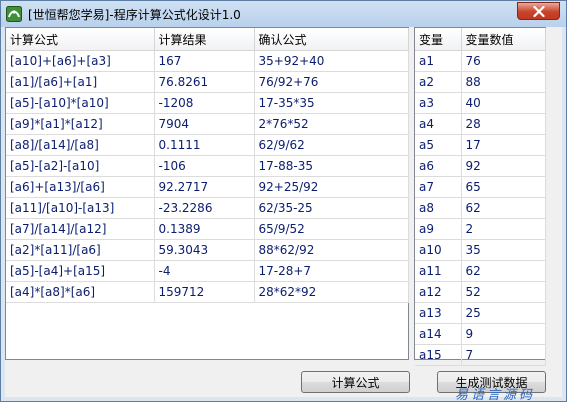  What do you see at coordinates (438, 103) in the screenshot?
I see `variable-name-cell: a3` at bounding box center [438, 103].